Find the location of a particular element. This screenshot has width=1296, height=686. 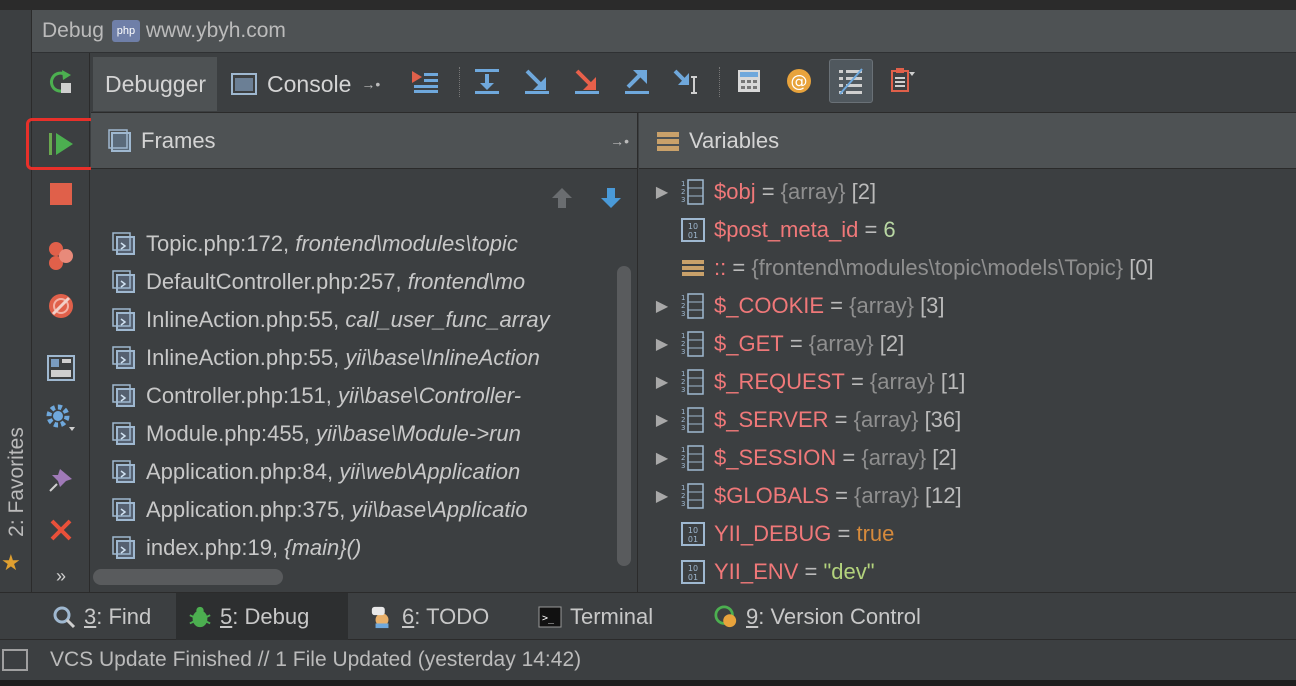

stop-button is located at coordinates (61, 194).